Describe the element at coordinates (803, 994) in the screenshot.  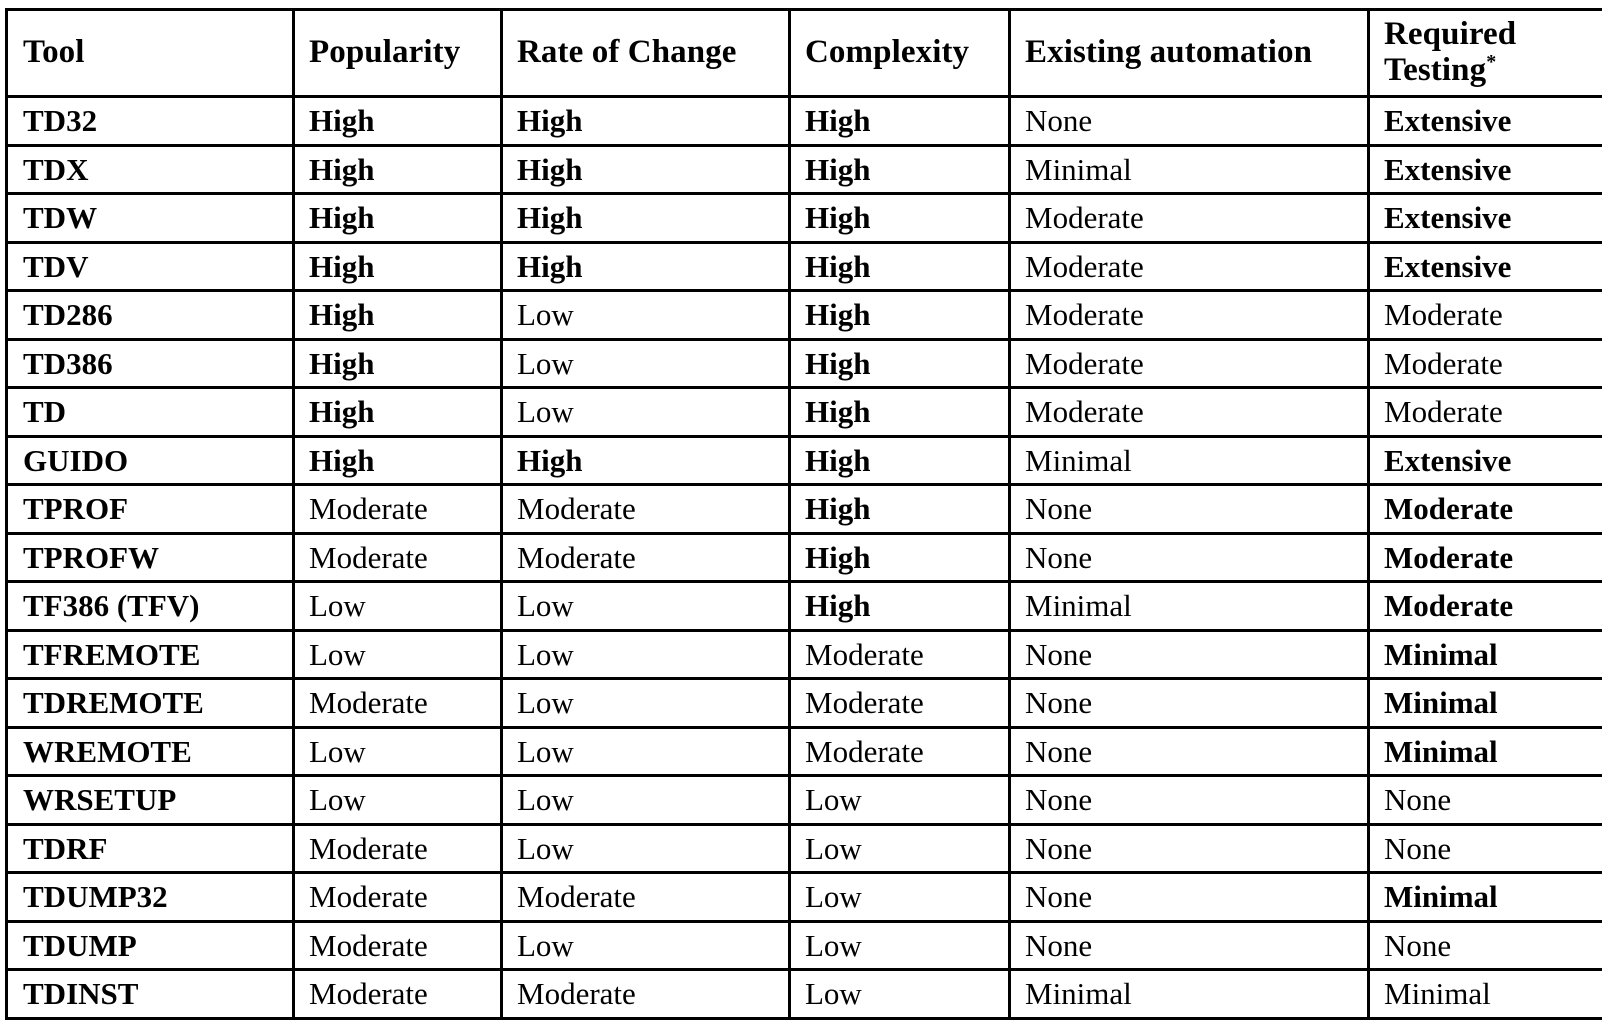
I see `table-row: TDINST Moderate Moderate Low Minimal Minimal` at that location.